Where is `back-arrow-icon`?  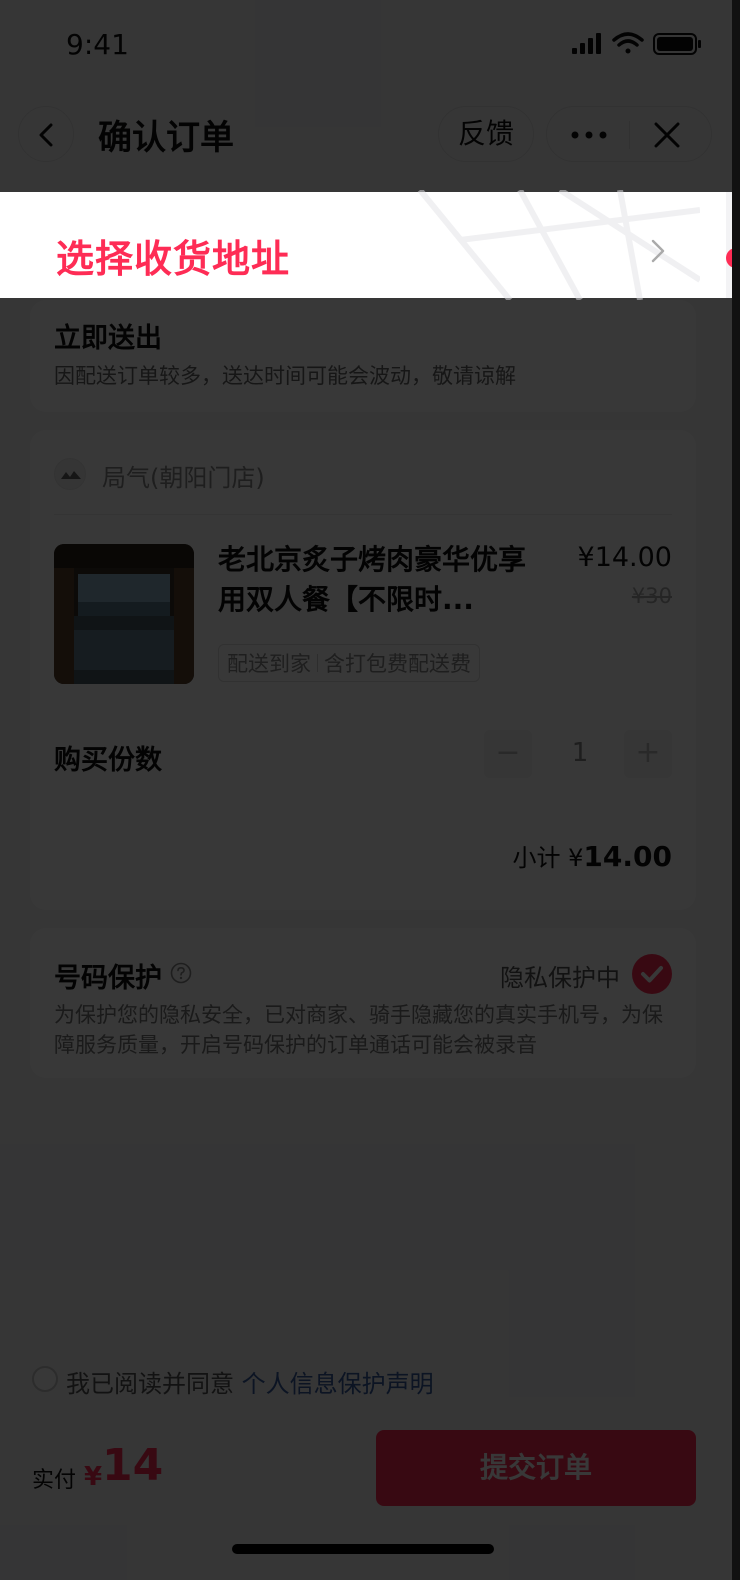 back-arrow-icon is located at coordinates (46, 135).